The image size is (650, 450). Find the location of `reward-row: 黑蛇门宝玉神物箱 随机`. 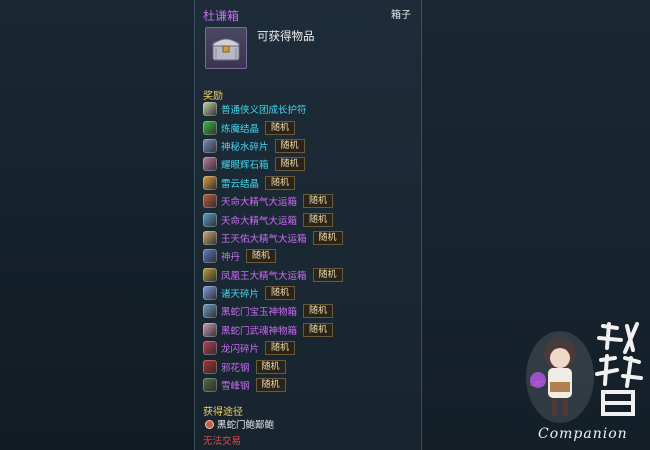

reward-row: 黑蛇门宝玉神物箱 随机 is located at coordinates (313, 311).